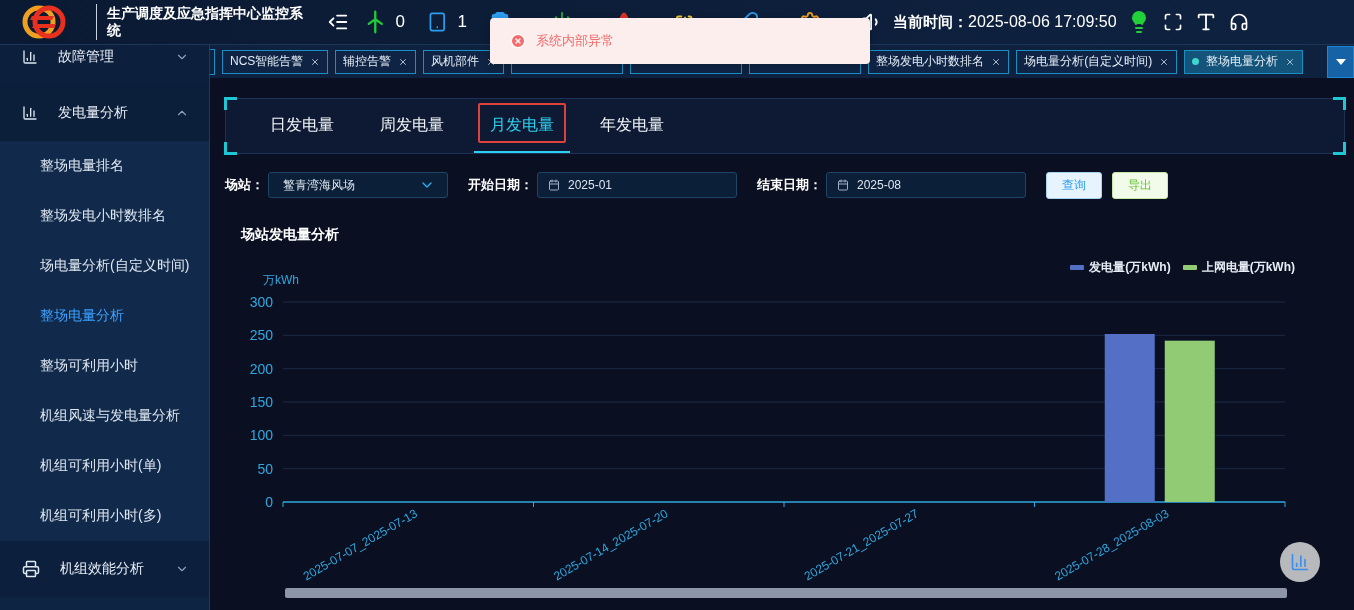 The image size is (1354, 610). What do you see at coordinates (375, 22) in the screenshot?
I see `wind-turbine-icon` at bounding box center [375, 22].